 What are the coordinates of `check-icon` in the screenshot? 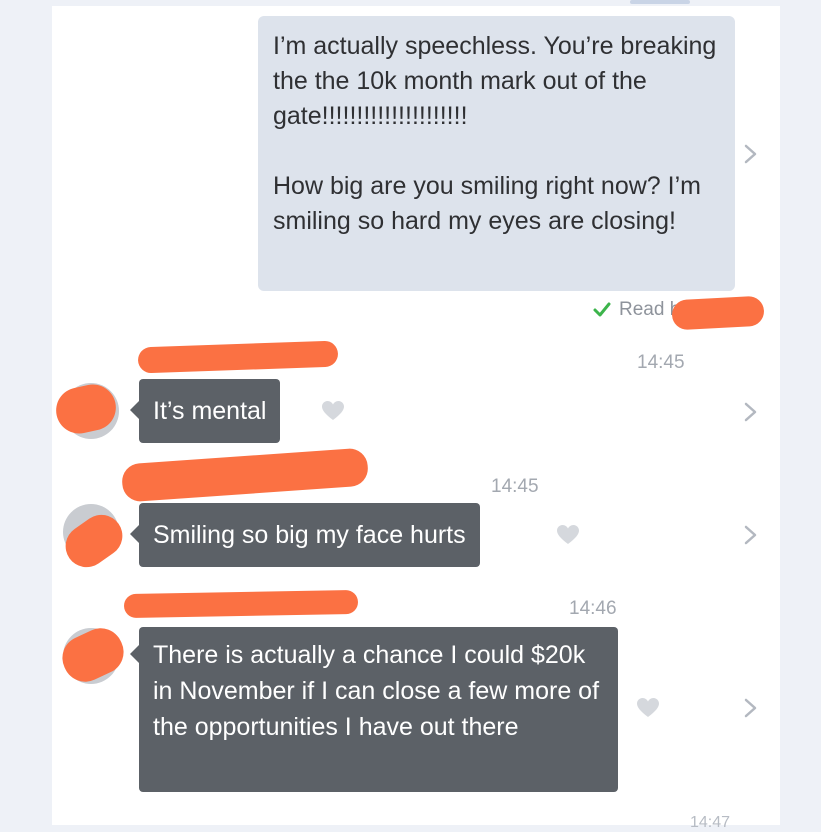 It's located at (602, 309).